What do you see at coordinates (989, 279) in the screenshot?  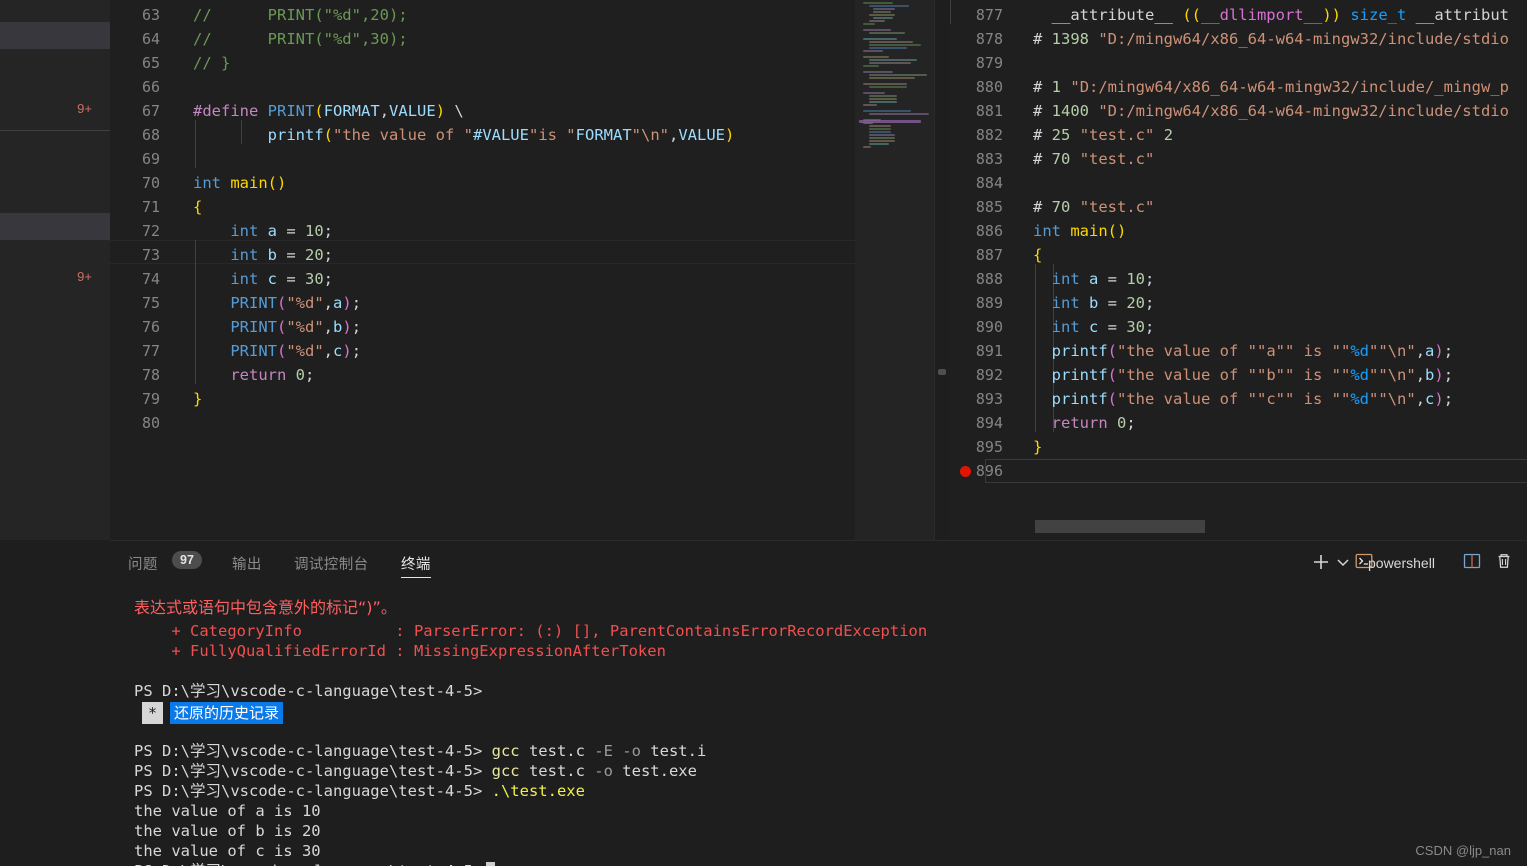 I see `line-number: 888` at bounding box center [989, 279].